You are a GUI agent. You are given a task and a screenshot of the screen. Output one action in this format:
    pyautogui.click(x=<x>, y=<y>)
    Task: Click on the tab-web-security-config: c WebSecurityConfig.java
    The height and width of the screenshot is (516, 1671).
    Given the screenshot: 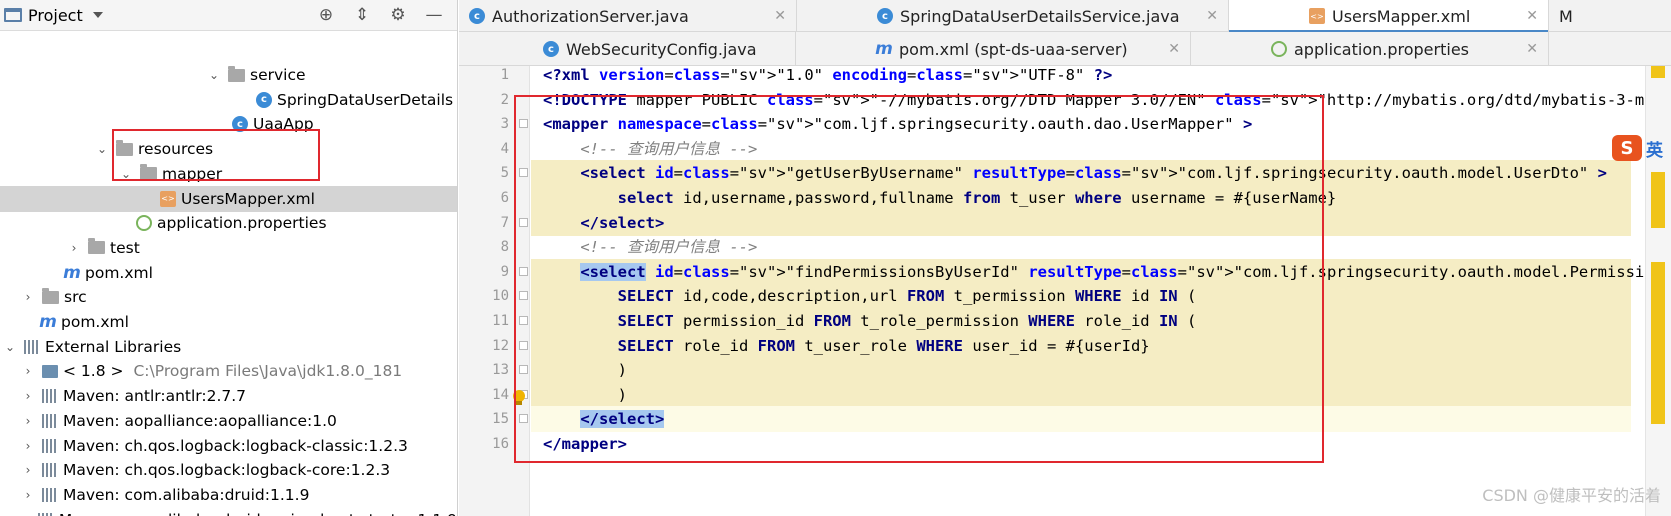 What is the action you would take?
    pyautogui.click(x=627, y=49)
    